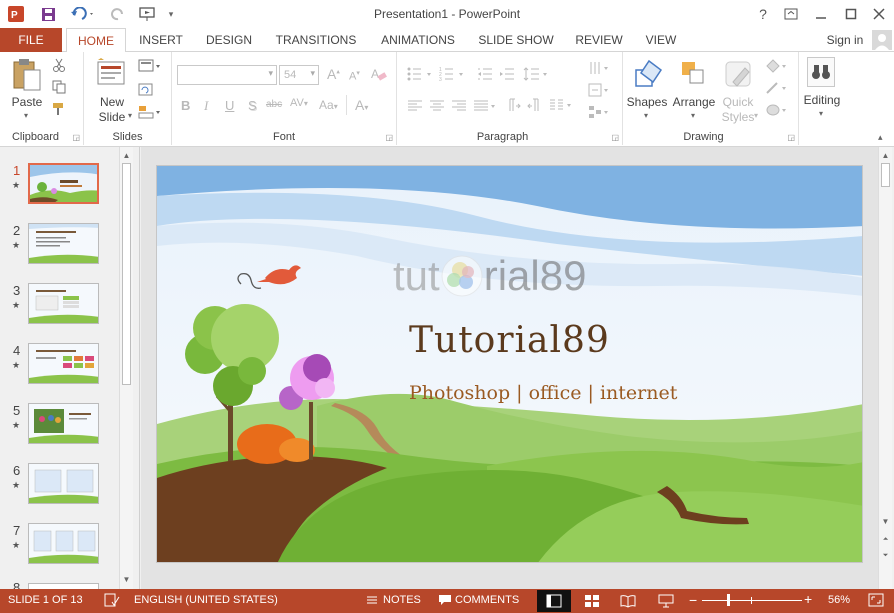  I want to click on fit-slide-to-window-icon, so click(876, 601).